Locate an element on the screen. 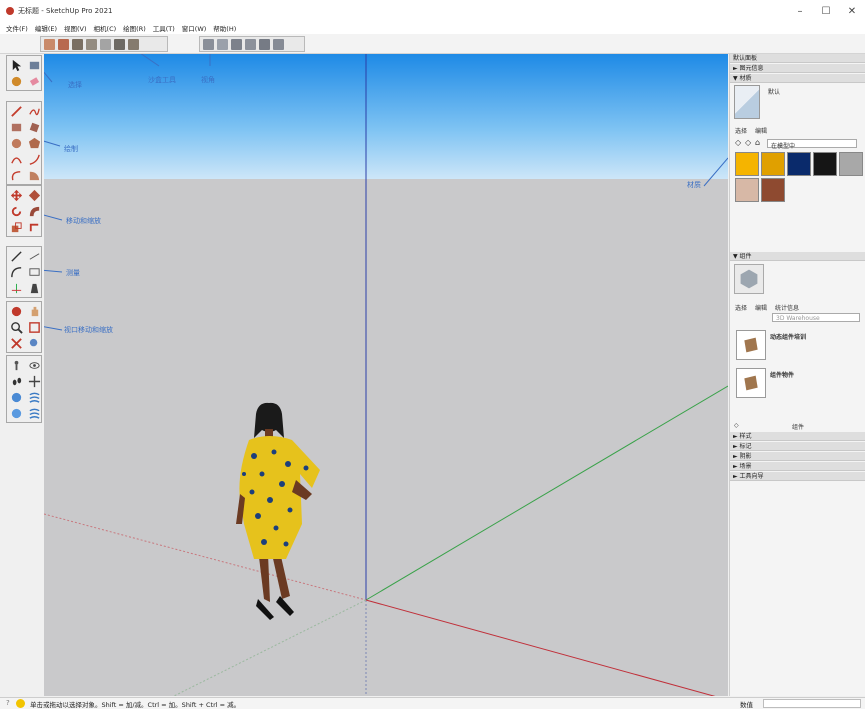 This screenshot has width=865, height=709. position-camera-icon is located at coordinates (16, 365).